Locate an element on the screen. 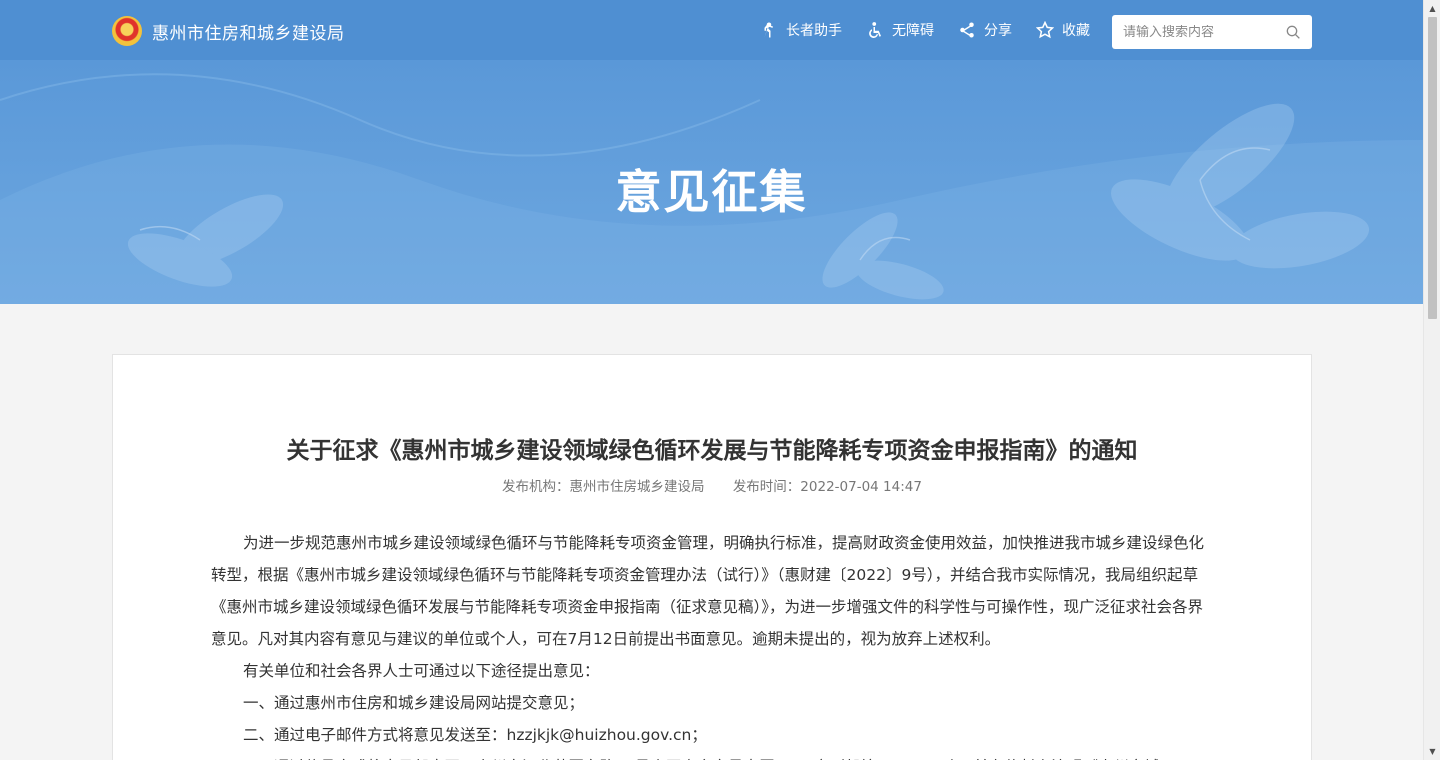 The image size is (1440, 760). header-tools: 长者助手 无障碍 分享 收藏 is located at coordinates (937, 30).